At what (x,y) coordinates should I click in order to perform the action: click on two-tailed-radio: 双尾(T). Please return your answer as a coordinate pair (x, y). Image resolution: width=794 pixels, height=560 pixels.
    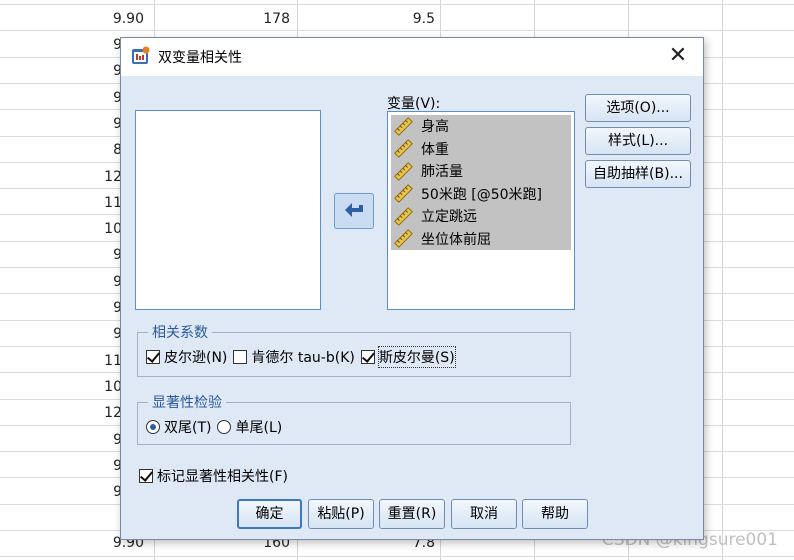
    Looking at the image, I should click on (178, 427).